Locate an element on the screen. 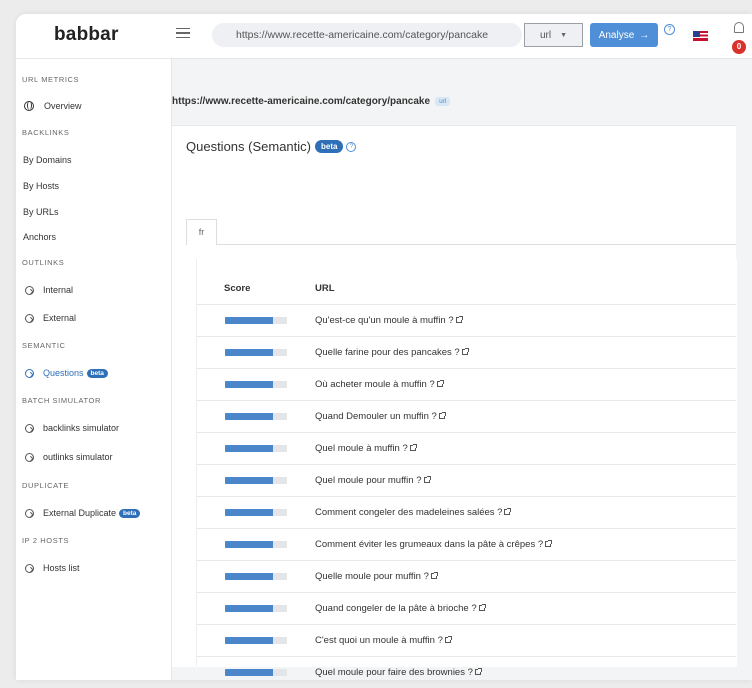 This screenshot has width=752, height=688. analyse-label: Analyse is located at coordinates (616, 35).